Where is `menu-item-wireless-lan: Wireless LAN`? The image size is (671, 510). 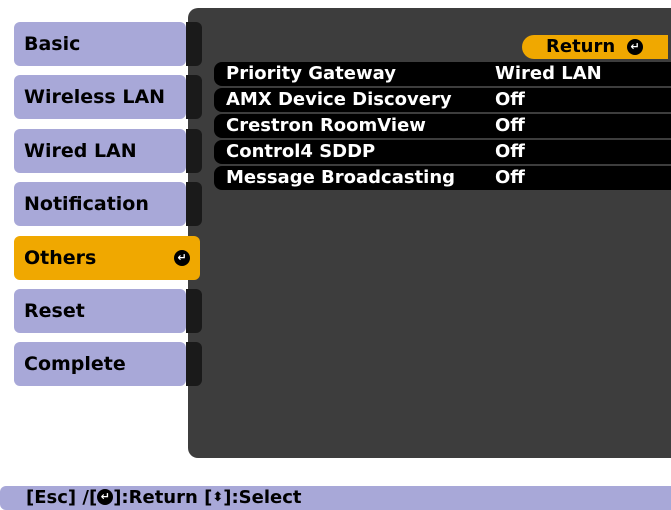
menu-item-wireless-lan: Wireless LAN is located at coordinates (108, 97).